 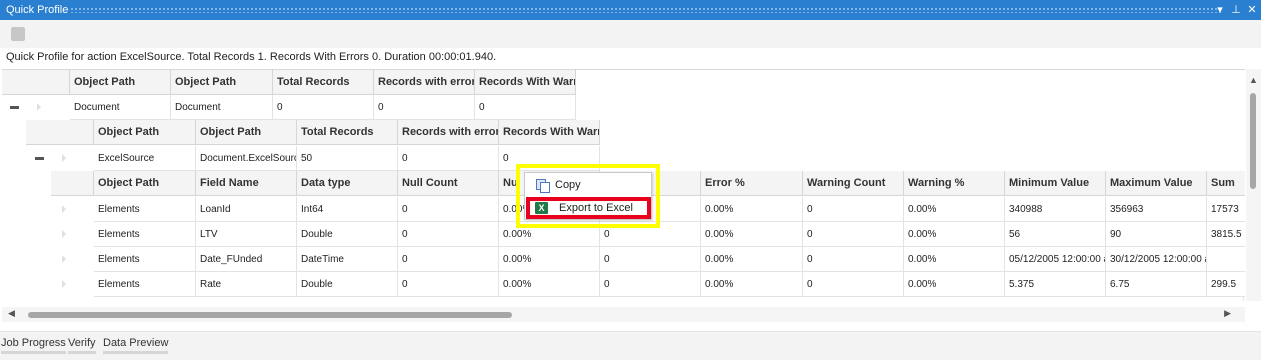 I want to click on vertical-scroll-thumb, so click(x=1253, y=141).